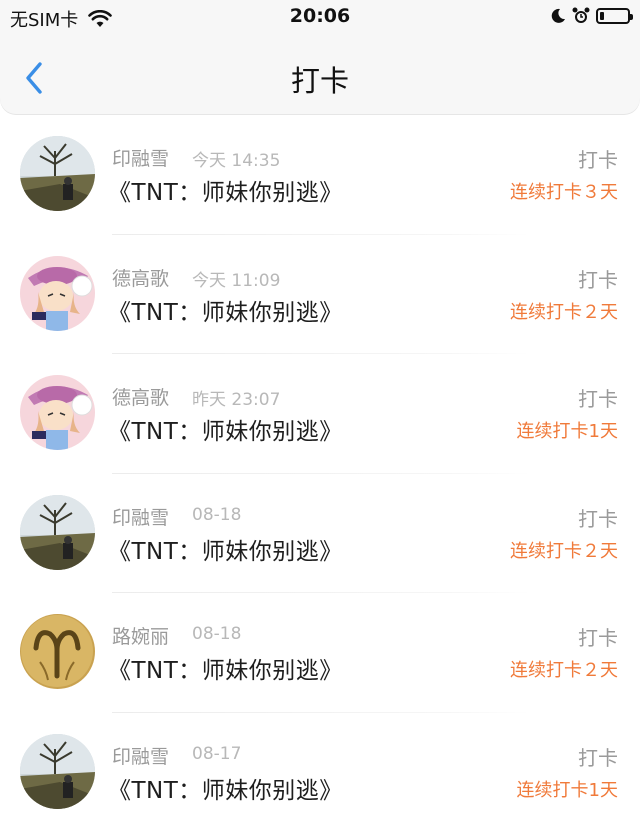 The height and width of the screenshot is (833, 640). Describe the element at coordinates (217, 753) in the screenshot. I see `checkin-time: 08-17` at that location.